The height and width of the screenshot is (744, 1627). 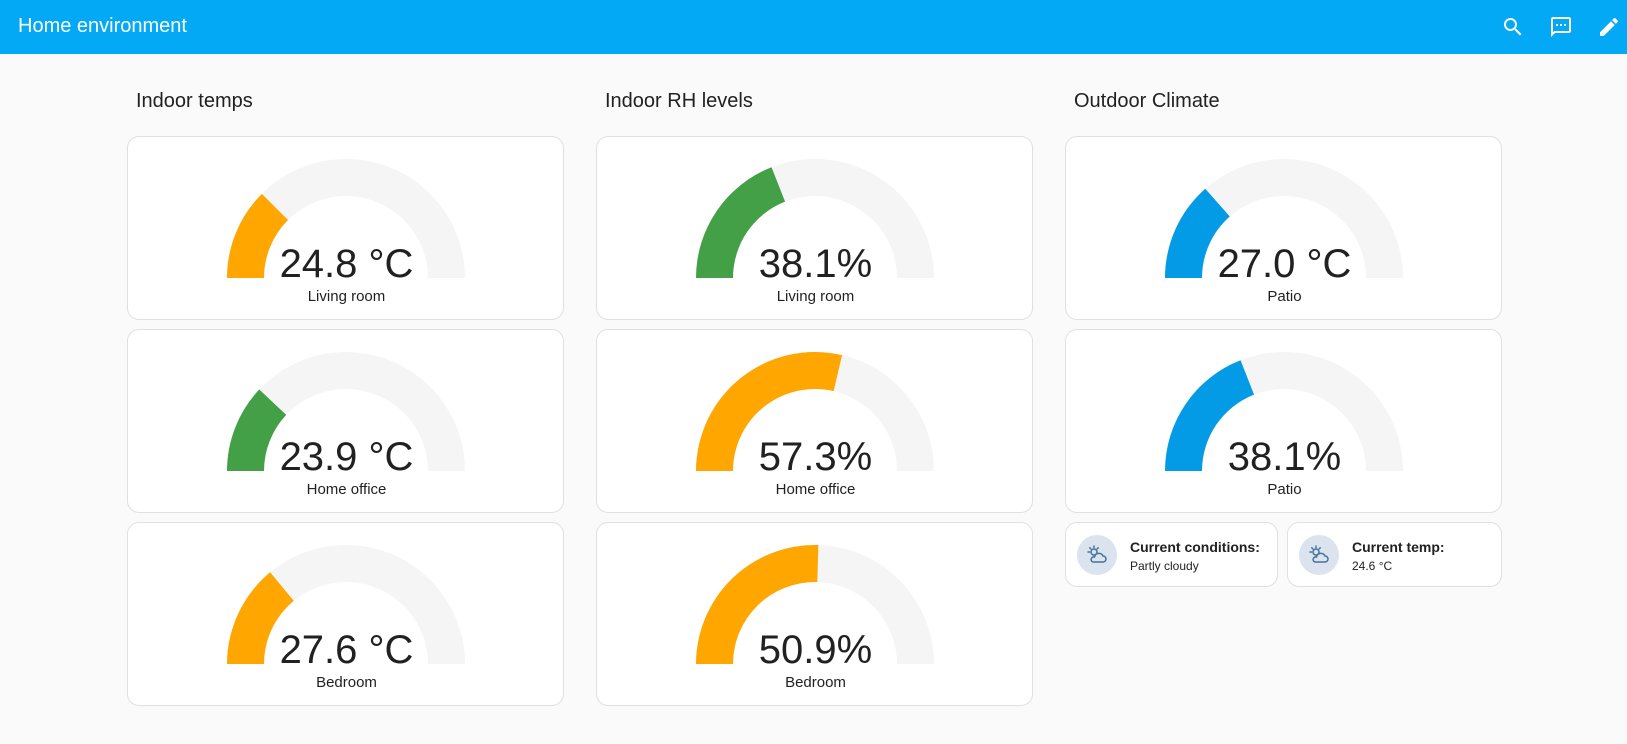 I want to click on tile-current-conditions: Current conditions: Partly cloudy, so click(x=1171, y=554).